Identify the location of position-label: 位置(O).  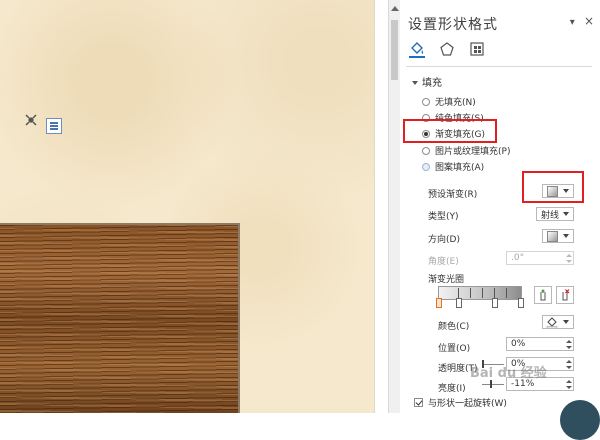
(454, 349).